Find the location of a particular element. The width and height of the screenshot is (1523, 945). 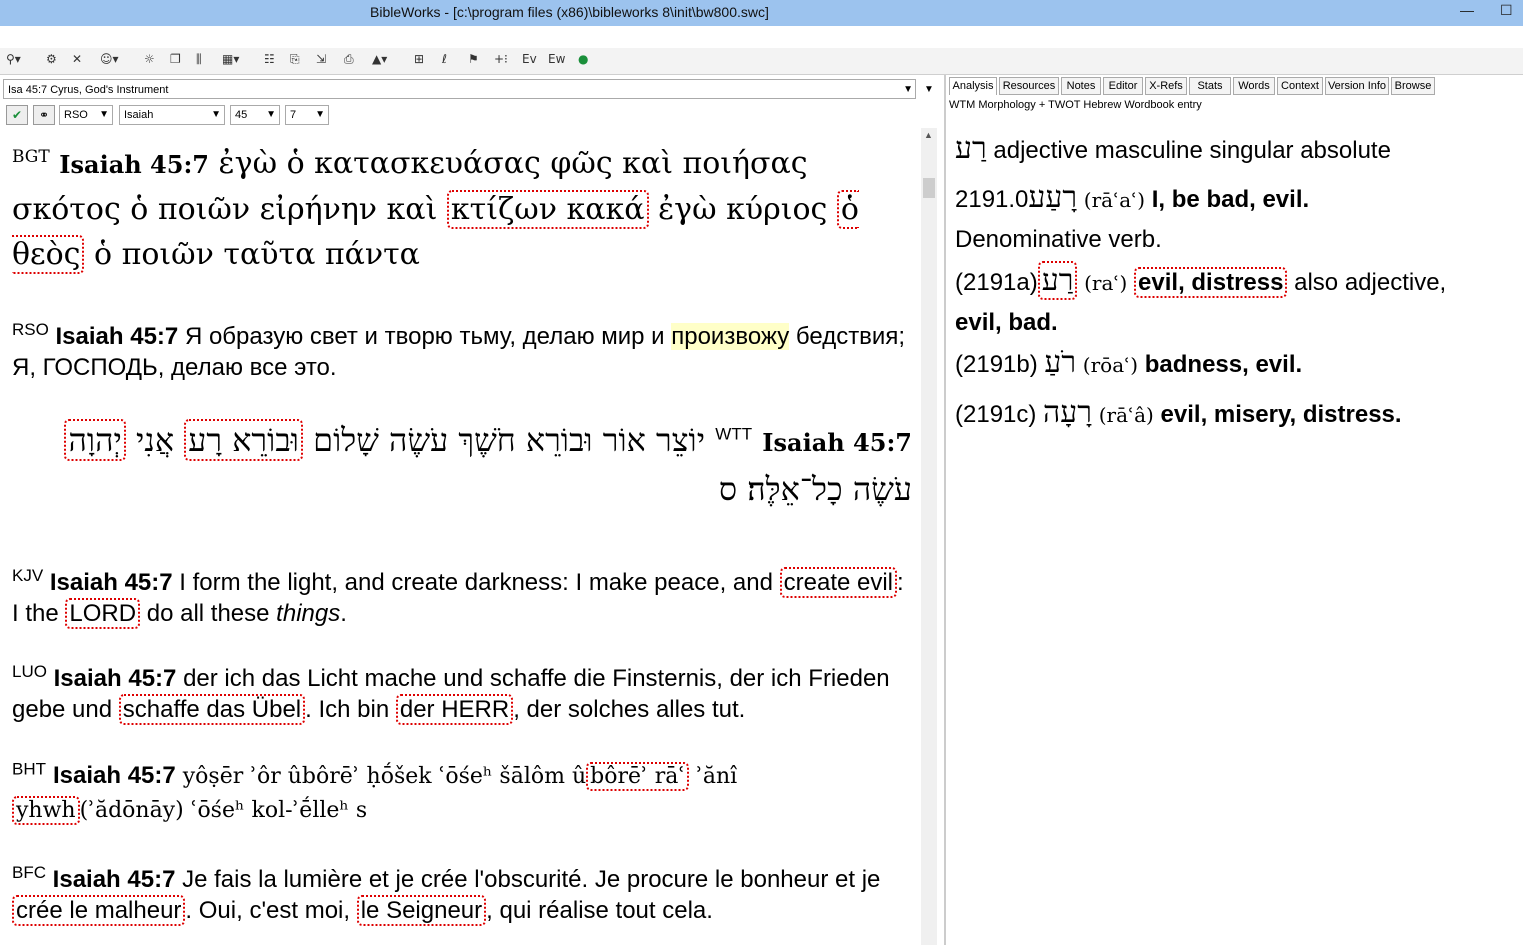

italic-word: things is located at coordinates (308, 613).